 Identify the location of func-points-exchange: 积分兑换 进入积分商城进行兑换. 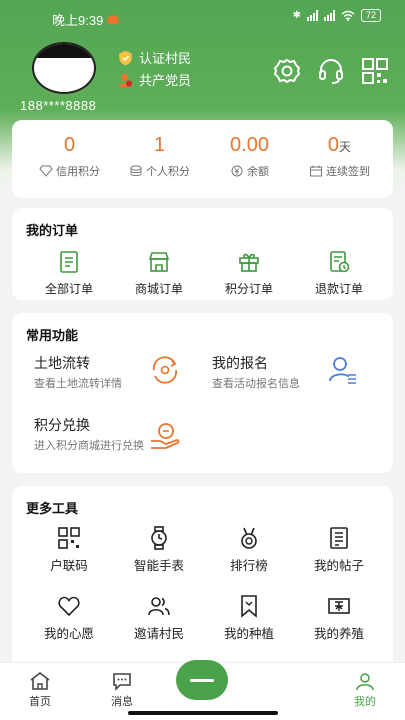
(93, 434).